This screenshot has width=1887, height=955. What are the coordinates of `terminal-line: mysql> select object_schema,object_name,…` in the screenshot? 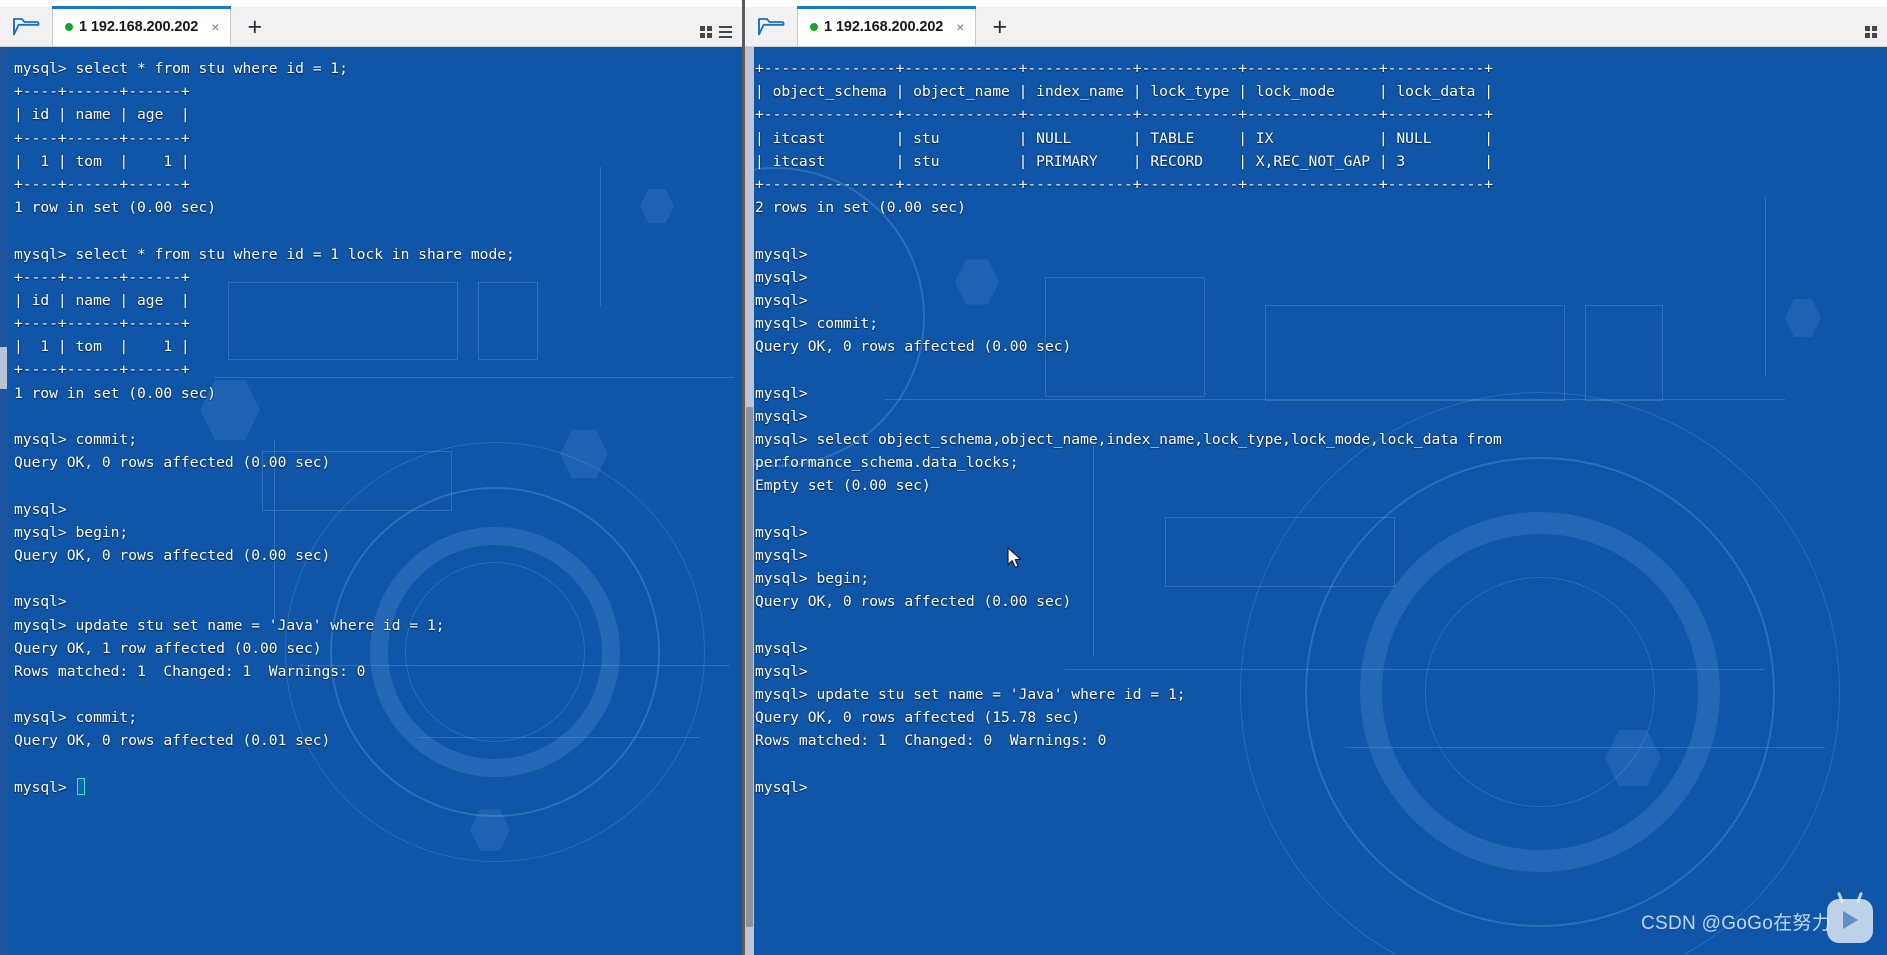 It's located at (1128, 439).